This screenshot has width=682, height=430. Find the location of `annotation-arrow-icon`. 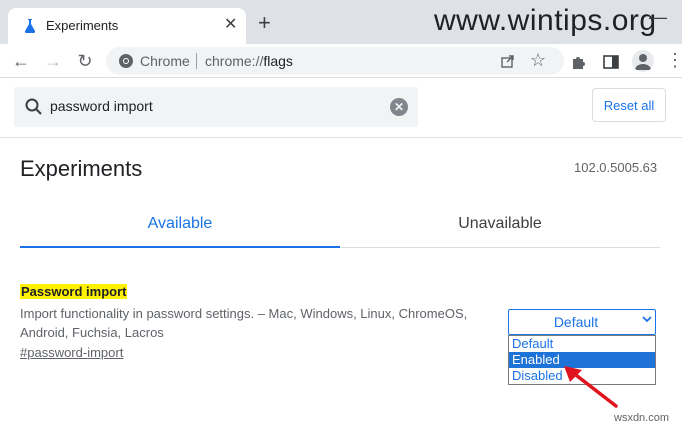

annotation-arrow-icon is located at coordinates (591, 387).